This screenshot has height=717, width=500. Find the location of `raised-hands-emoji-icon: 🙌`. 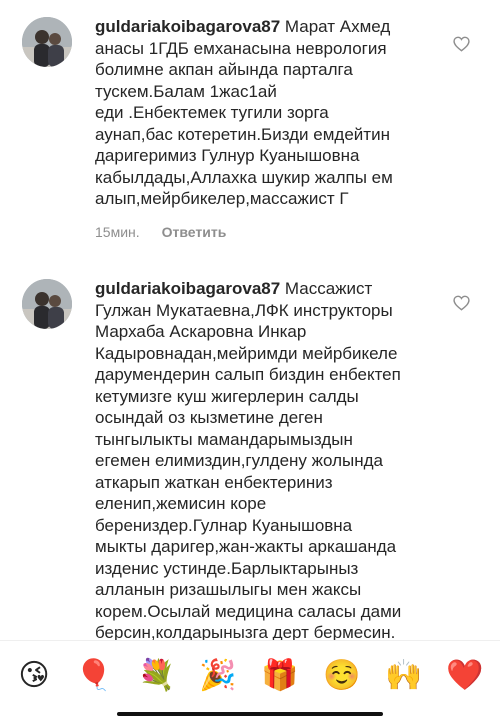

raised-hands-emoji-icon: 🙌 is located at coordinates (404, 676).